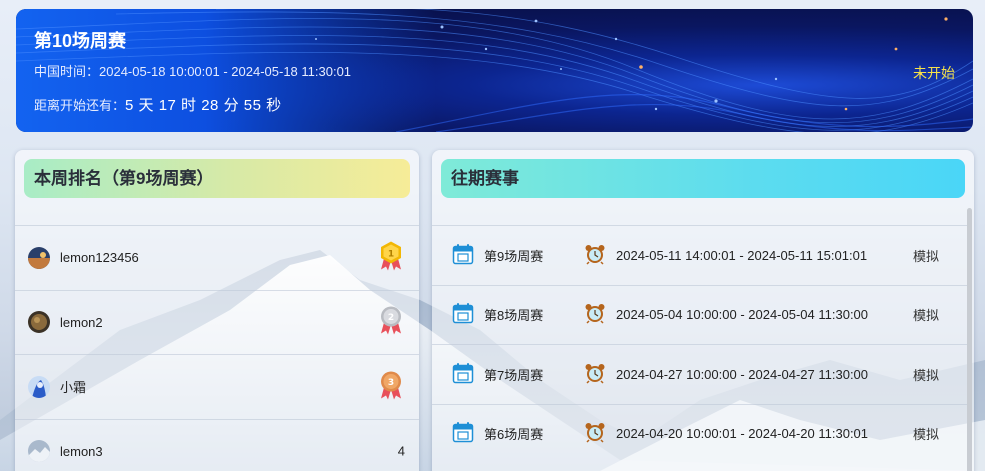 The width and height of the screenshot is (985, 471). What do you see at coordinates (969, 339) in the screenshot?
I see `scrollbar` at bounding box center [969, 339].